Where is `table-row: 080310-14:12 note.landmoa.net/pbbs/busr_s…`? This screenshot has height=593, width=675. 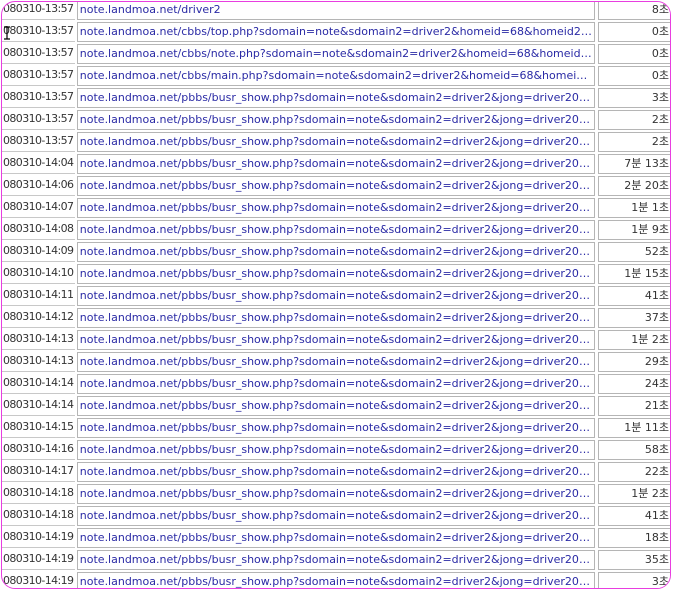 table-row: 080310-14:12 note.landmoa.net/pbbs/busr_s… is located at coordinates (336, 318).